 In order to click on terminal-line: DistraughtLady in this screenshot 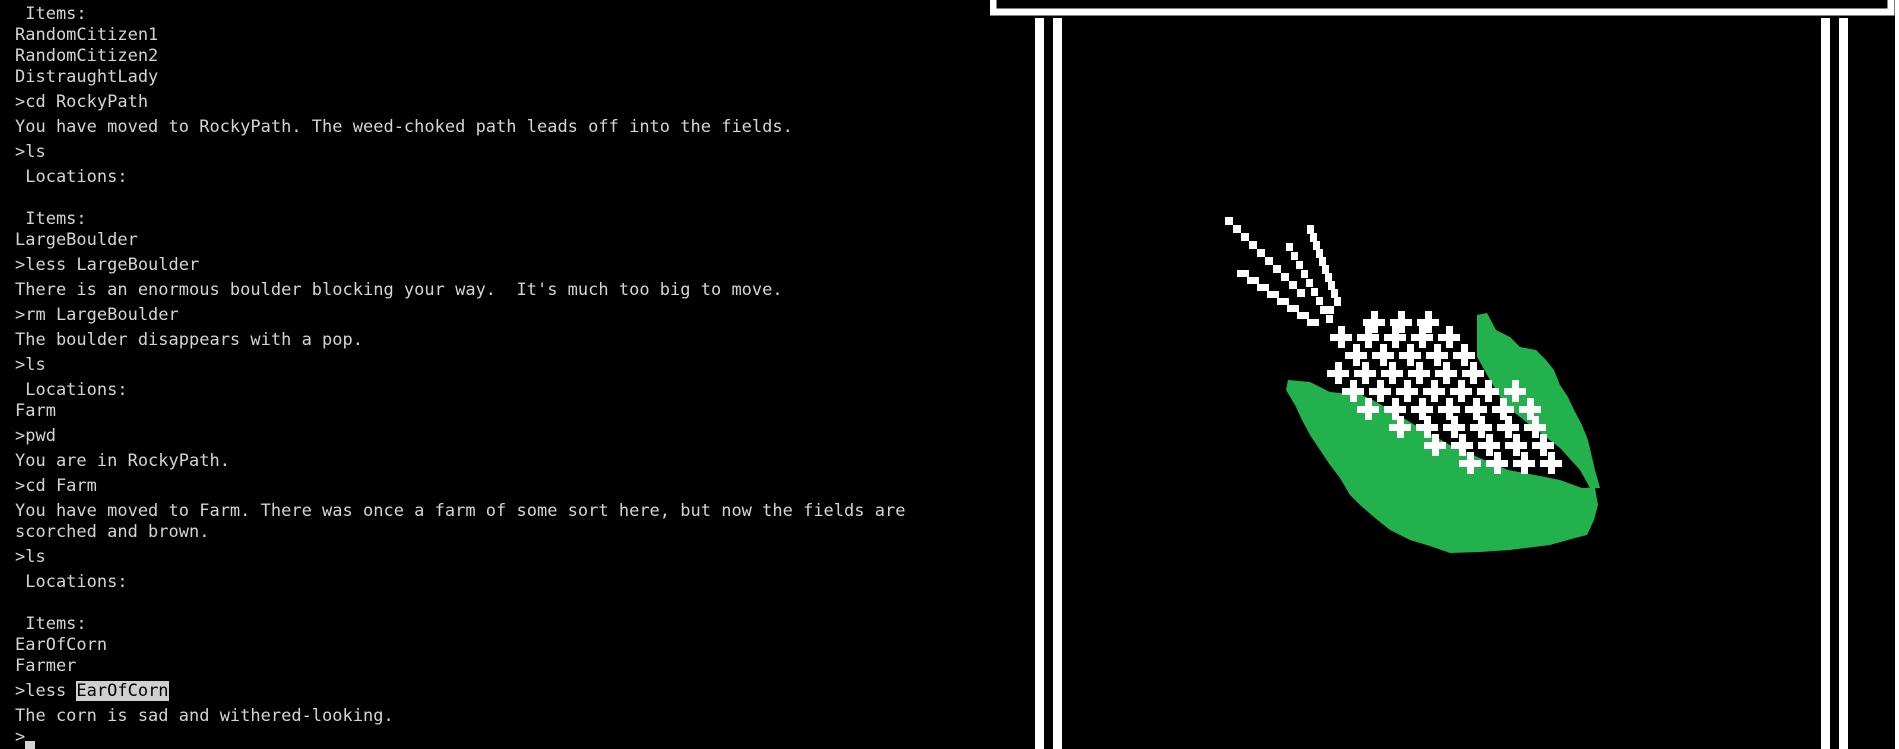, I will do `click(87, 77)`.